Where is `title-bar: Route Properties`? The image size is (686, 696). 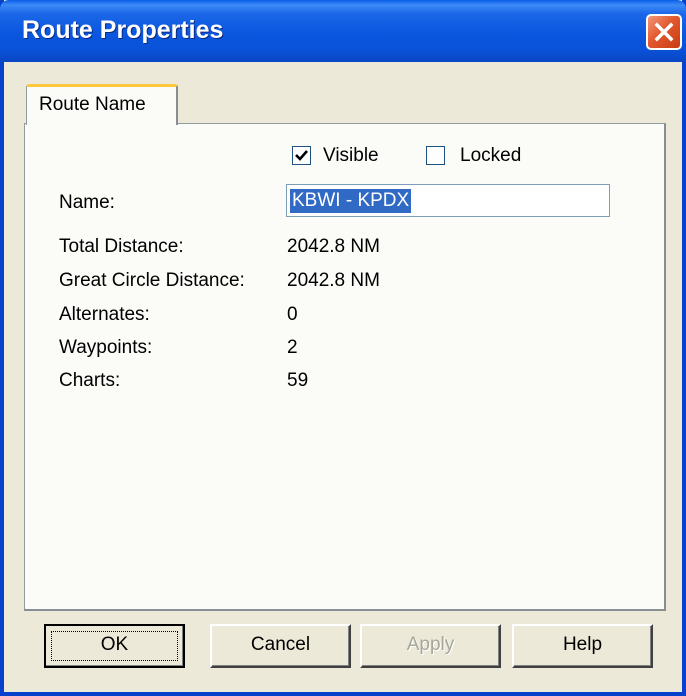
title-bar: Route Properties is located at coordinates (343, 31).